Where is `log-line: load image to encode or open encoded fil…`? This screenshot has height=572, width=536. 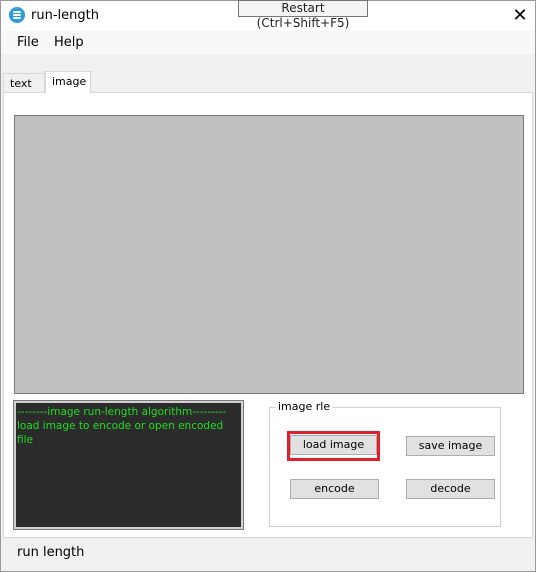
log-line: load image to encode or open encoded fil… is located at coordinates (120, 433).